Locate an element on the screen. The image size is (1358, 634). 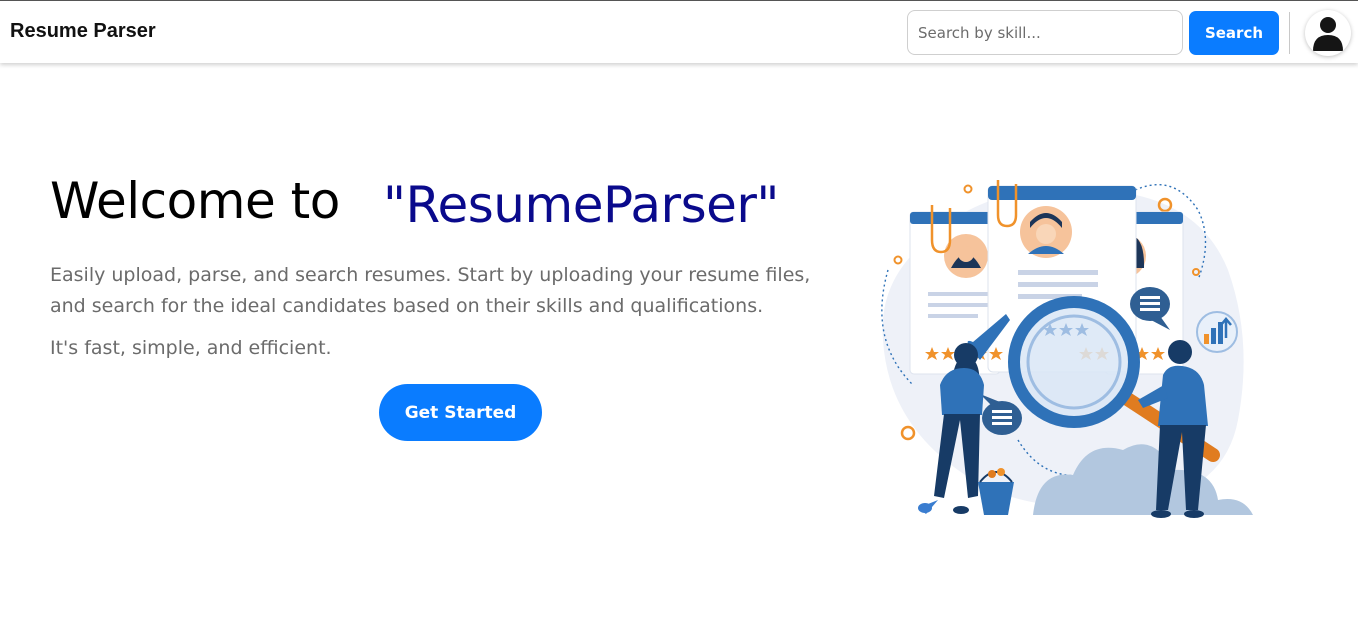
nav-divider is located at coordinates (1289, 33).